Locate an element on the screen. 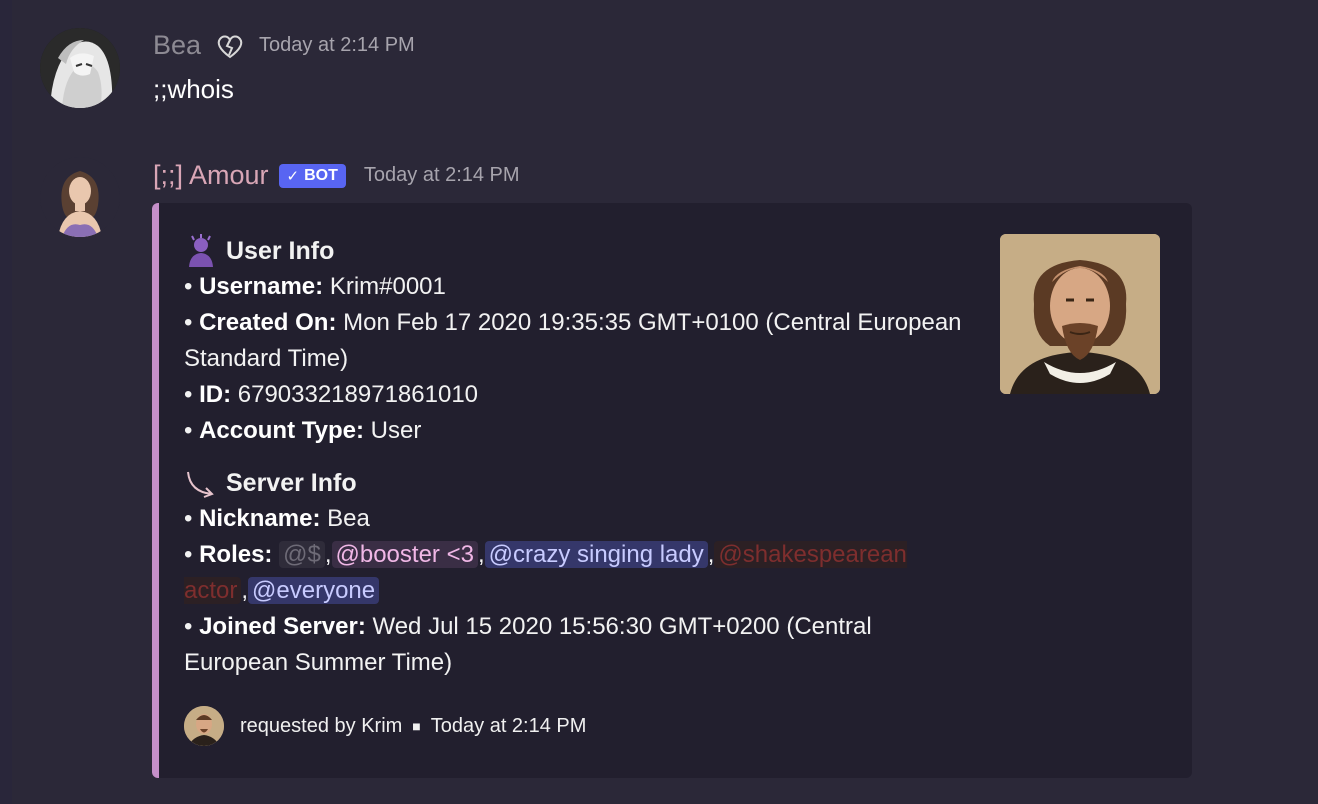 Image resolution: width=1318 pixels, height=804 pixels. embed-footer: requested by Krim ■ Today at 2:14 PM is located at coordinates (385, 726).